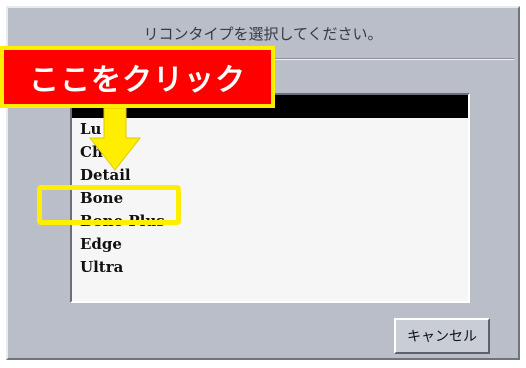 Image resolution: width=526 pixels, height=368 pixels. I want to click on list-item: Edge, so click(270, 244).